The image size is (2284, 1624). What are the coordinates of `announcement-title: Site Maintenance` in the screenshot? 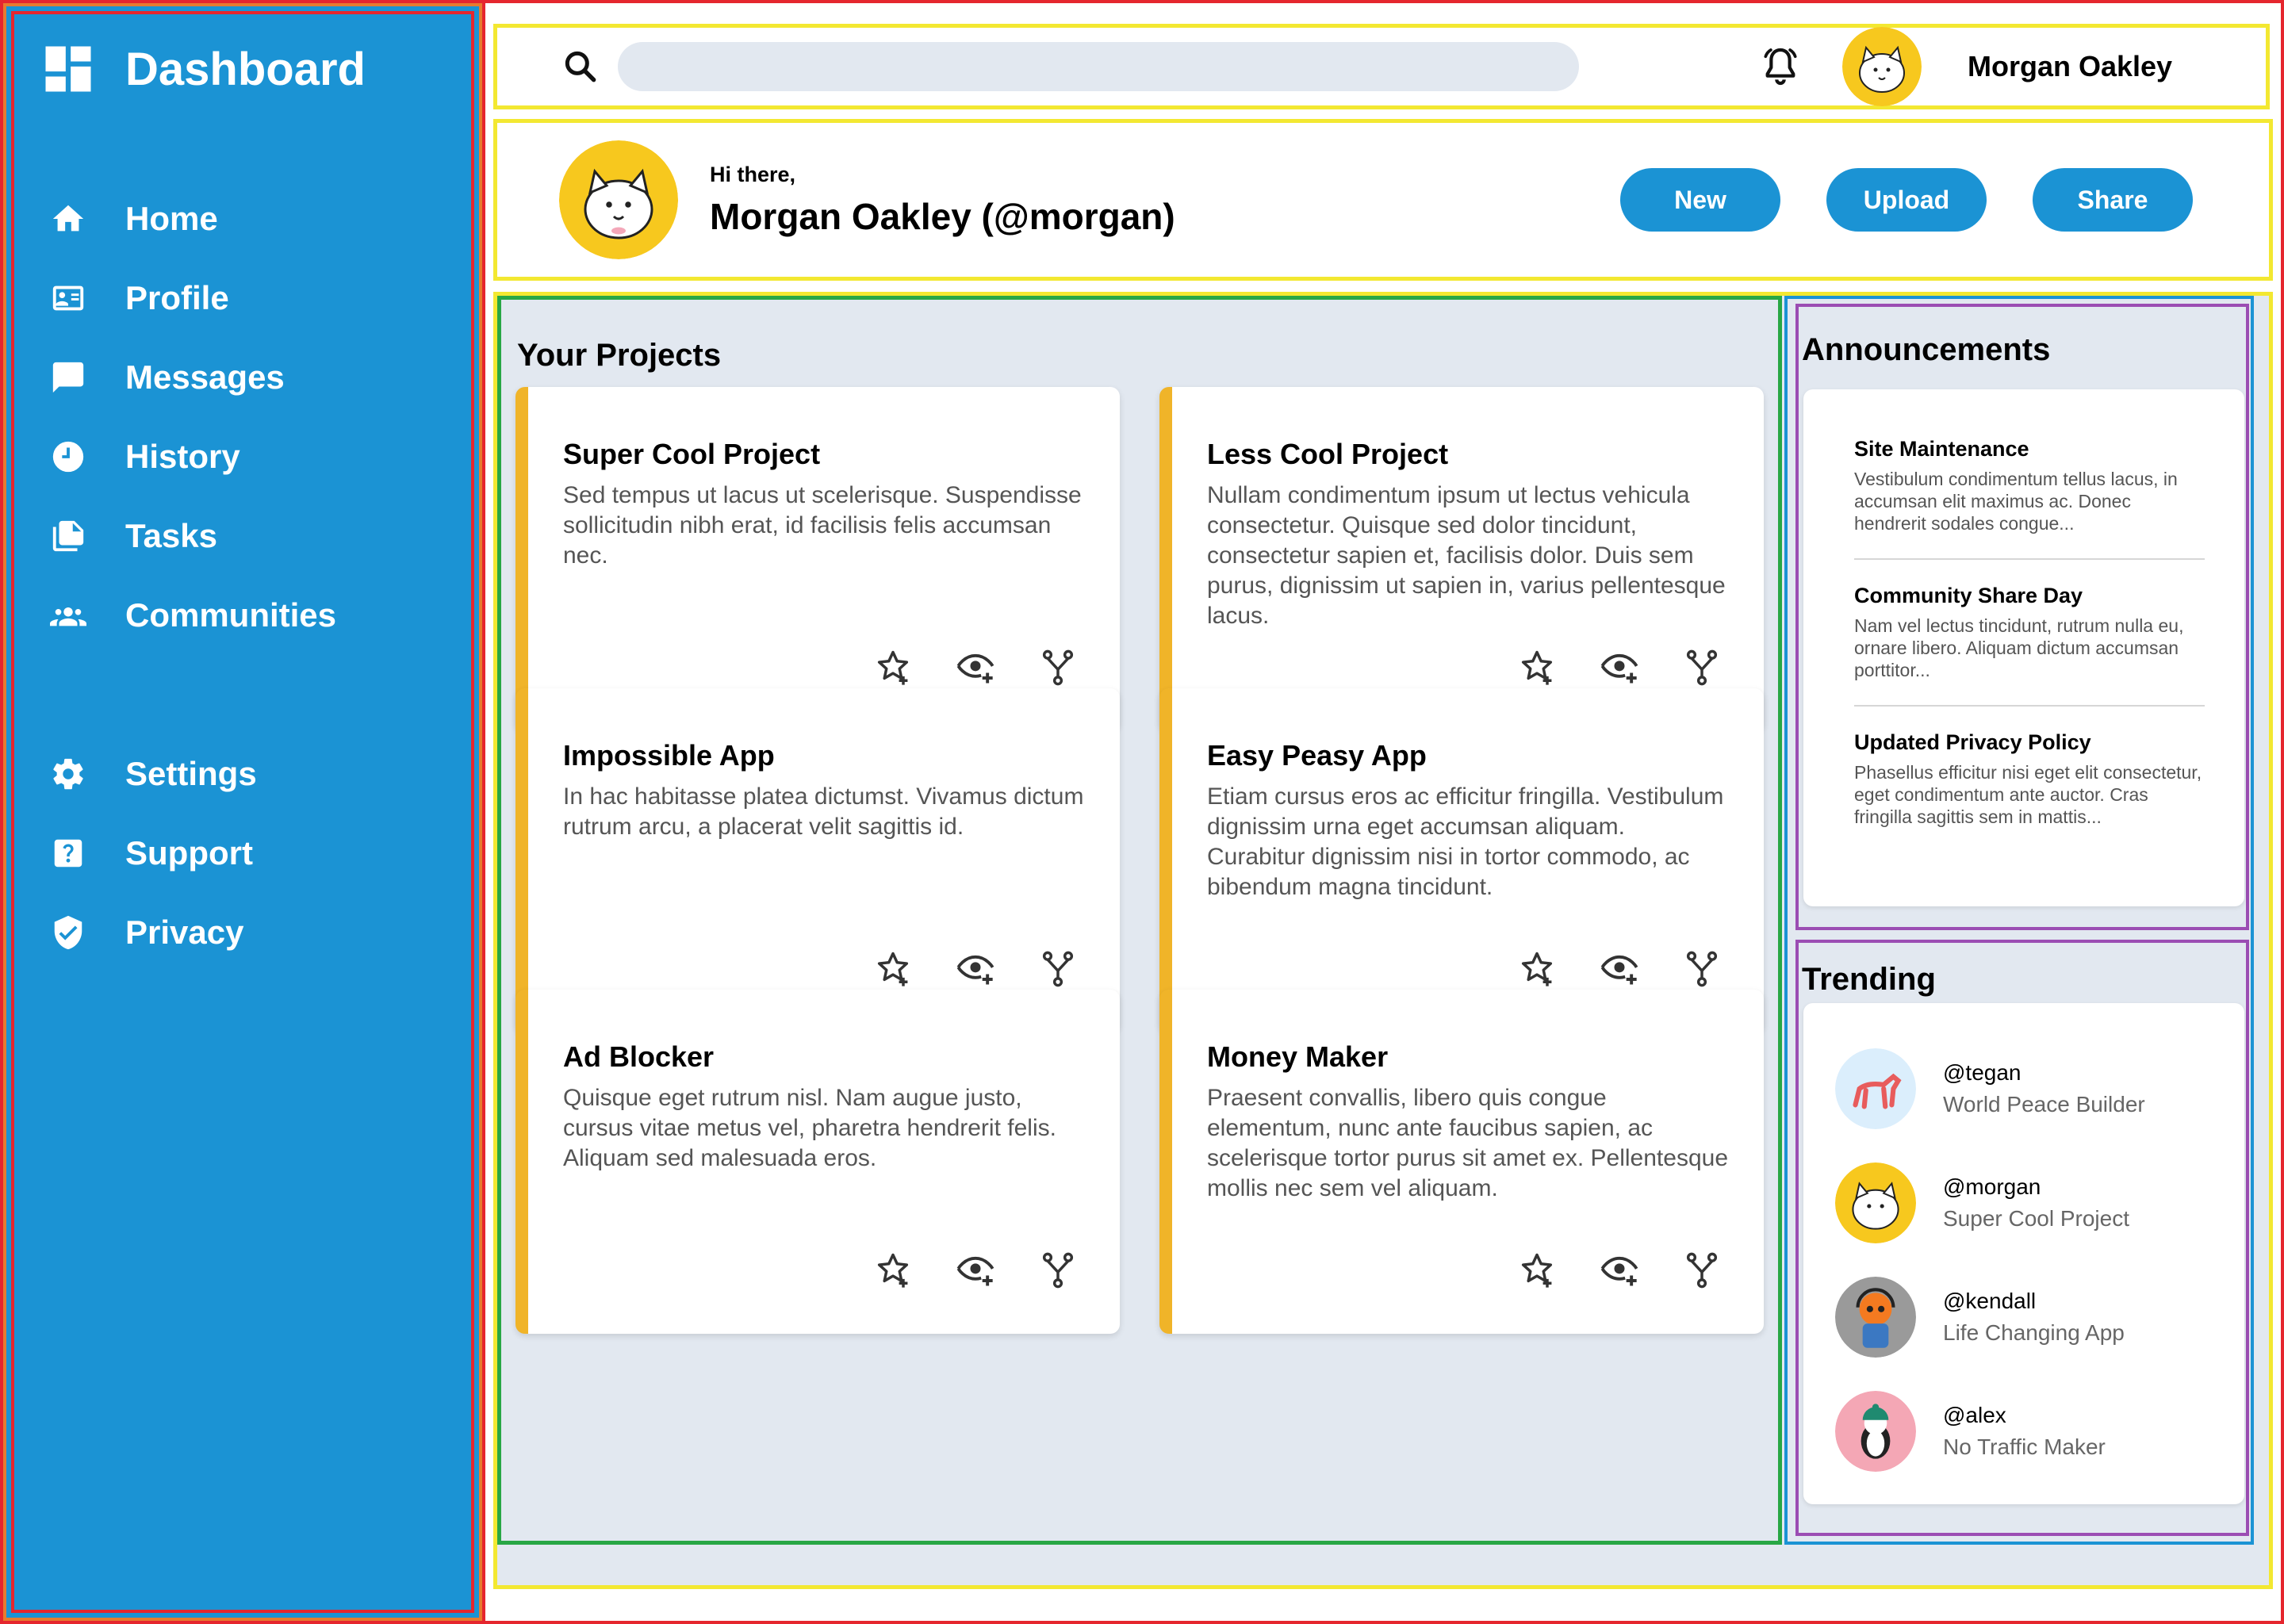 It's located at (1941, 449).